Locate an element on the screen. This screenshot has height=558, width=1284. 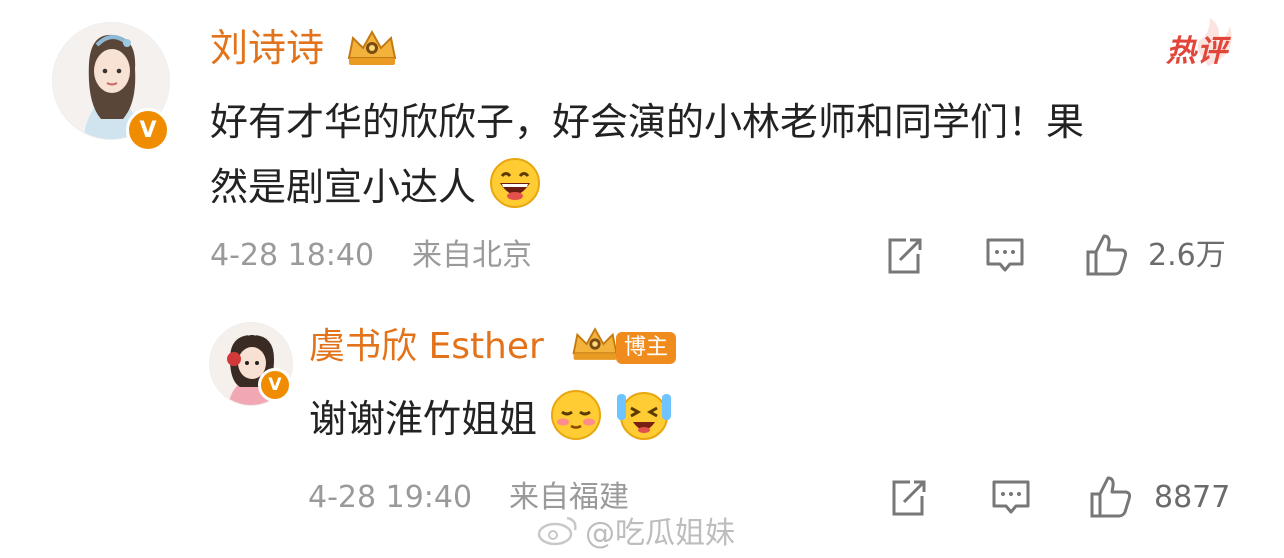
comment-date: 4-28 18:40 is located at coordinates (292, 255).